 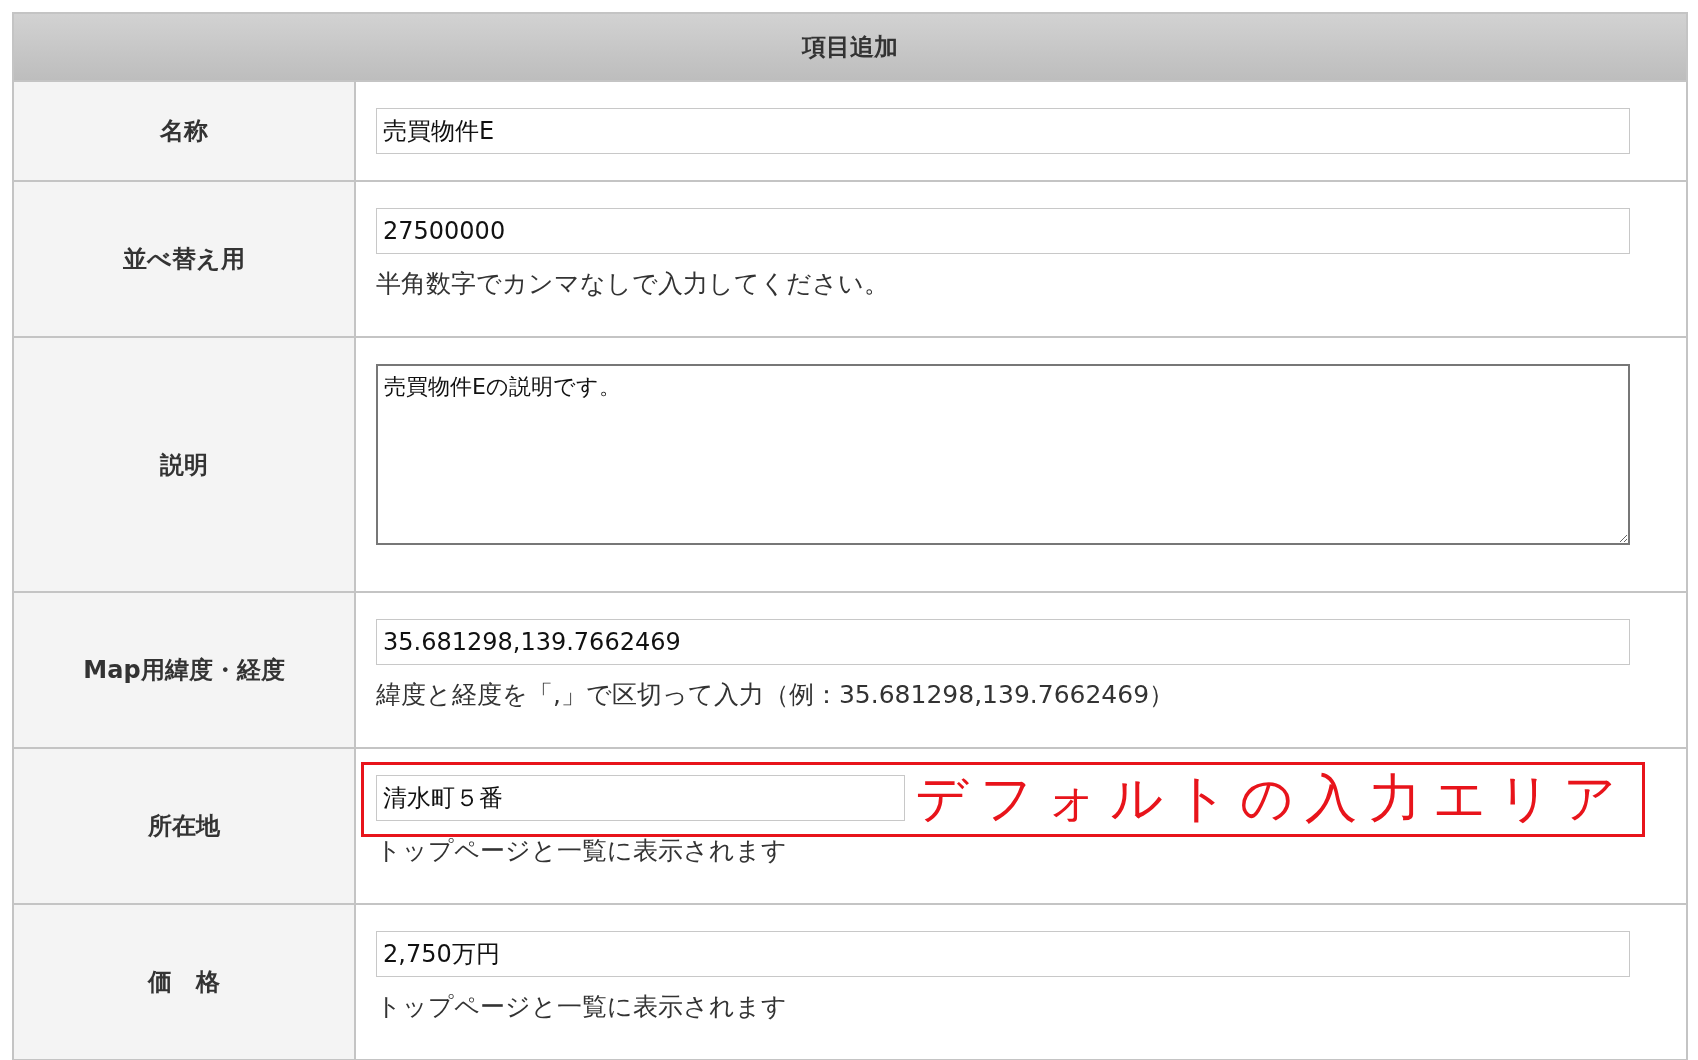 I want to click on input-field: 清水町５番, so click(x=640, y=798).